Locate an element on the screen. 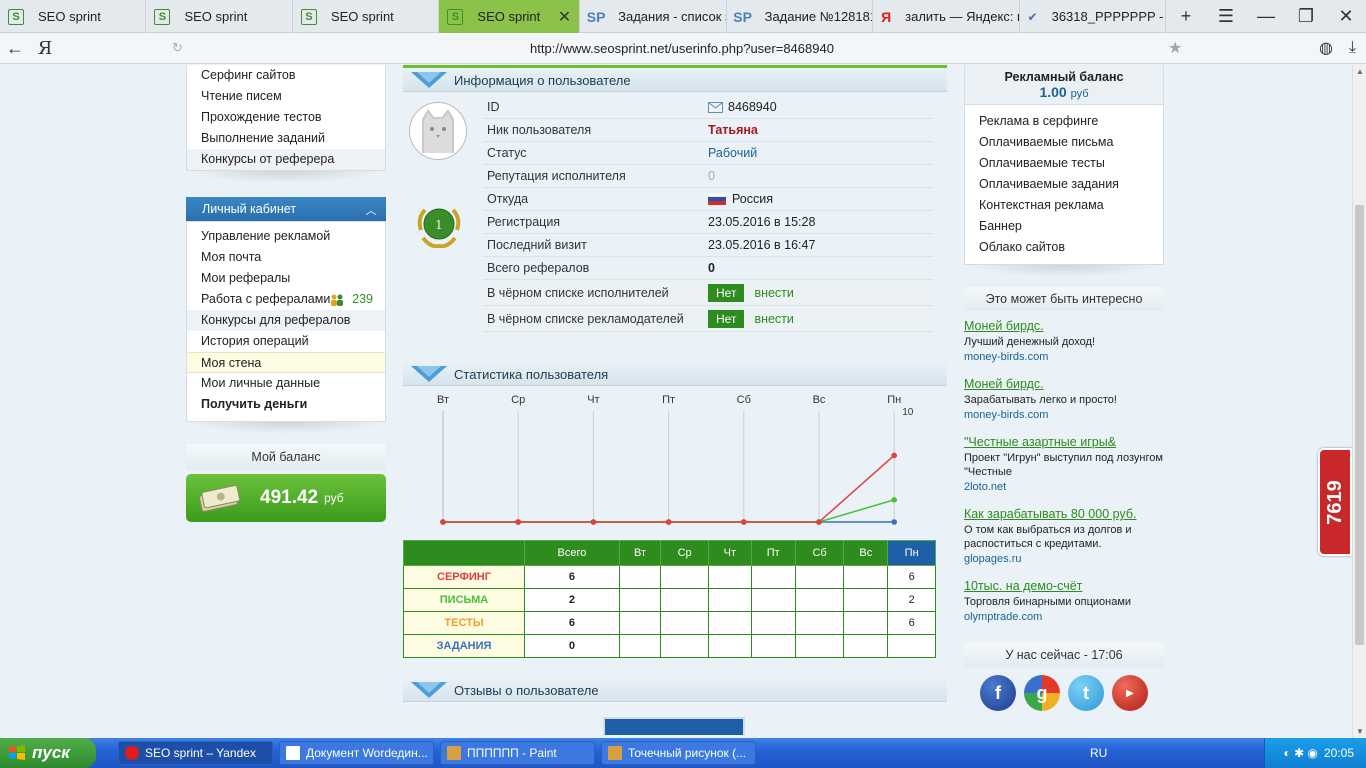 The image size is (1366, 768). user-id: 8468940 is located at coordinates (752, 107).